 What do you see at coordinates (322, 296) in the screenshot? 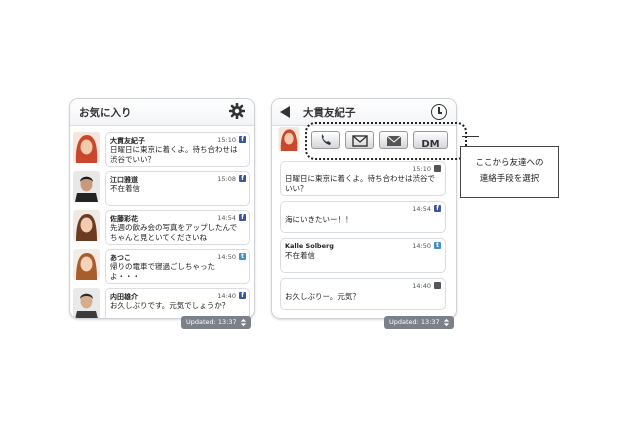
I see `message-text: お久しぶりー。元気？` at bounding box center [322, 296].